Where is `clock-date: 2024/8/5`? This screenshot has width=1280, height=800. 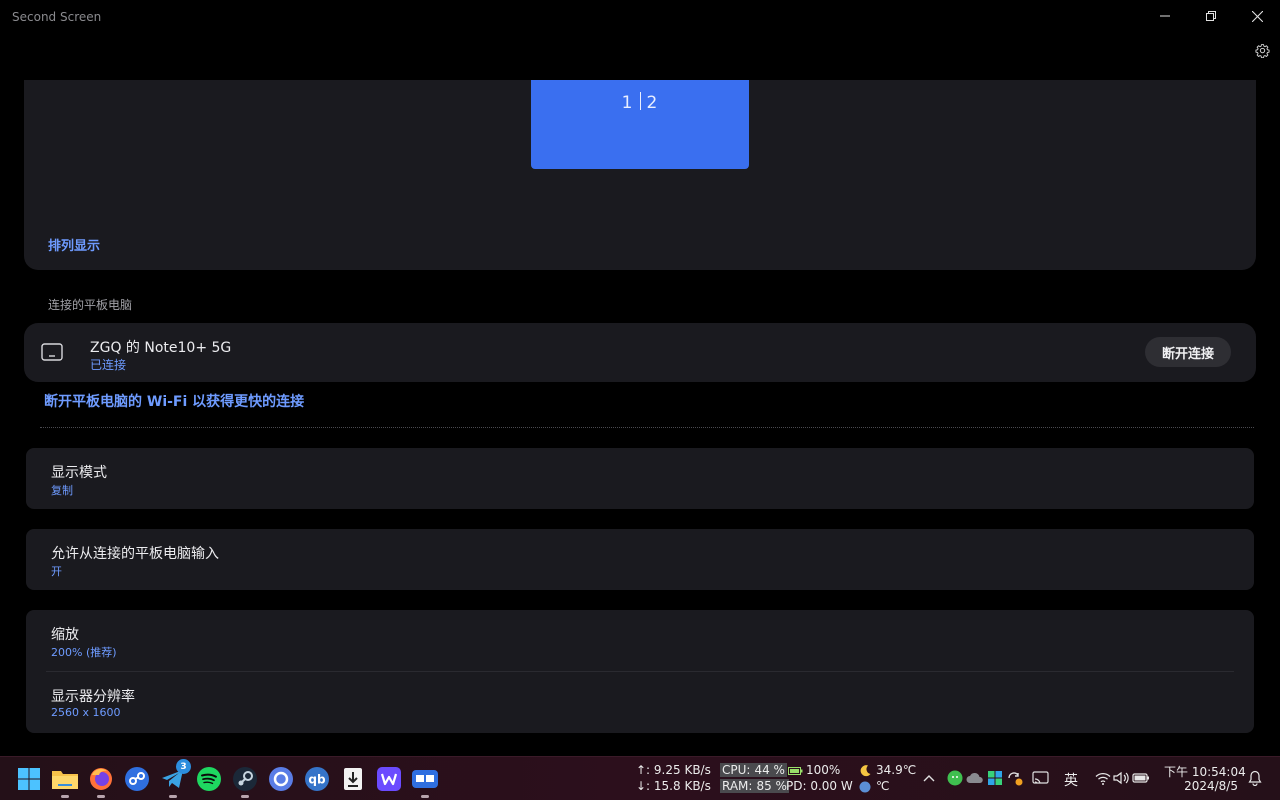 clock-date: 2024/8/5 is located at coordinates (1201, 786).